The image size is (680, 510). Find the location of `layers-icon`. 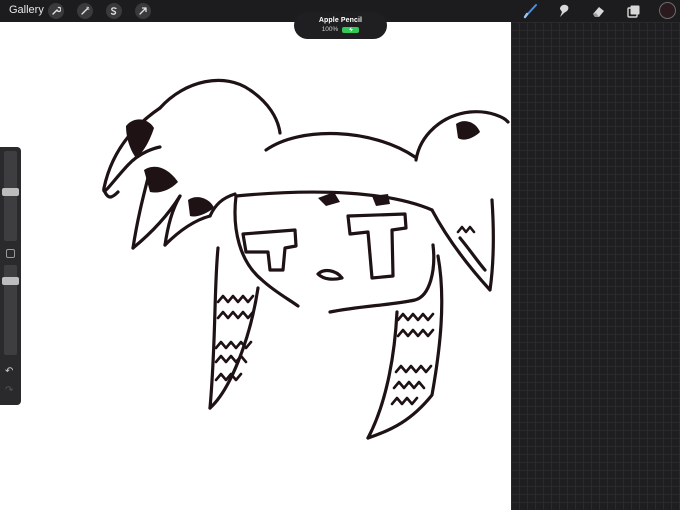

layers-icon is located at coordinates (633, 11).